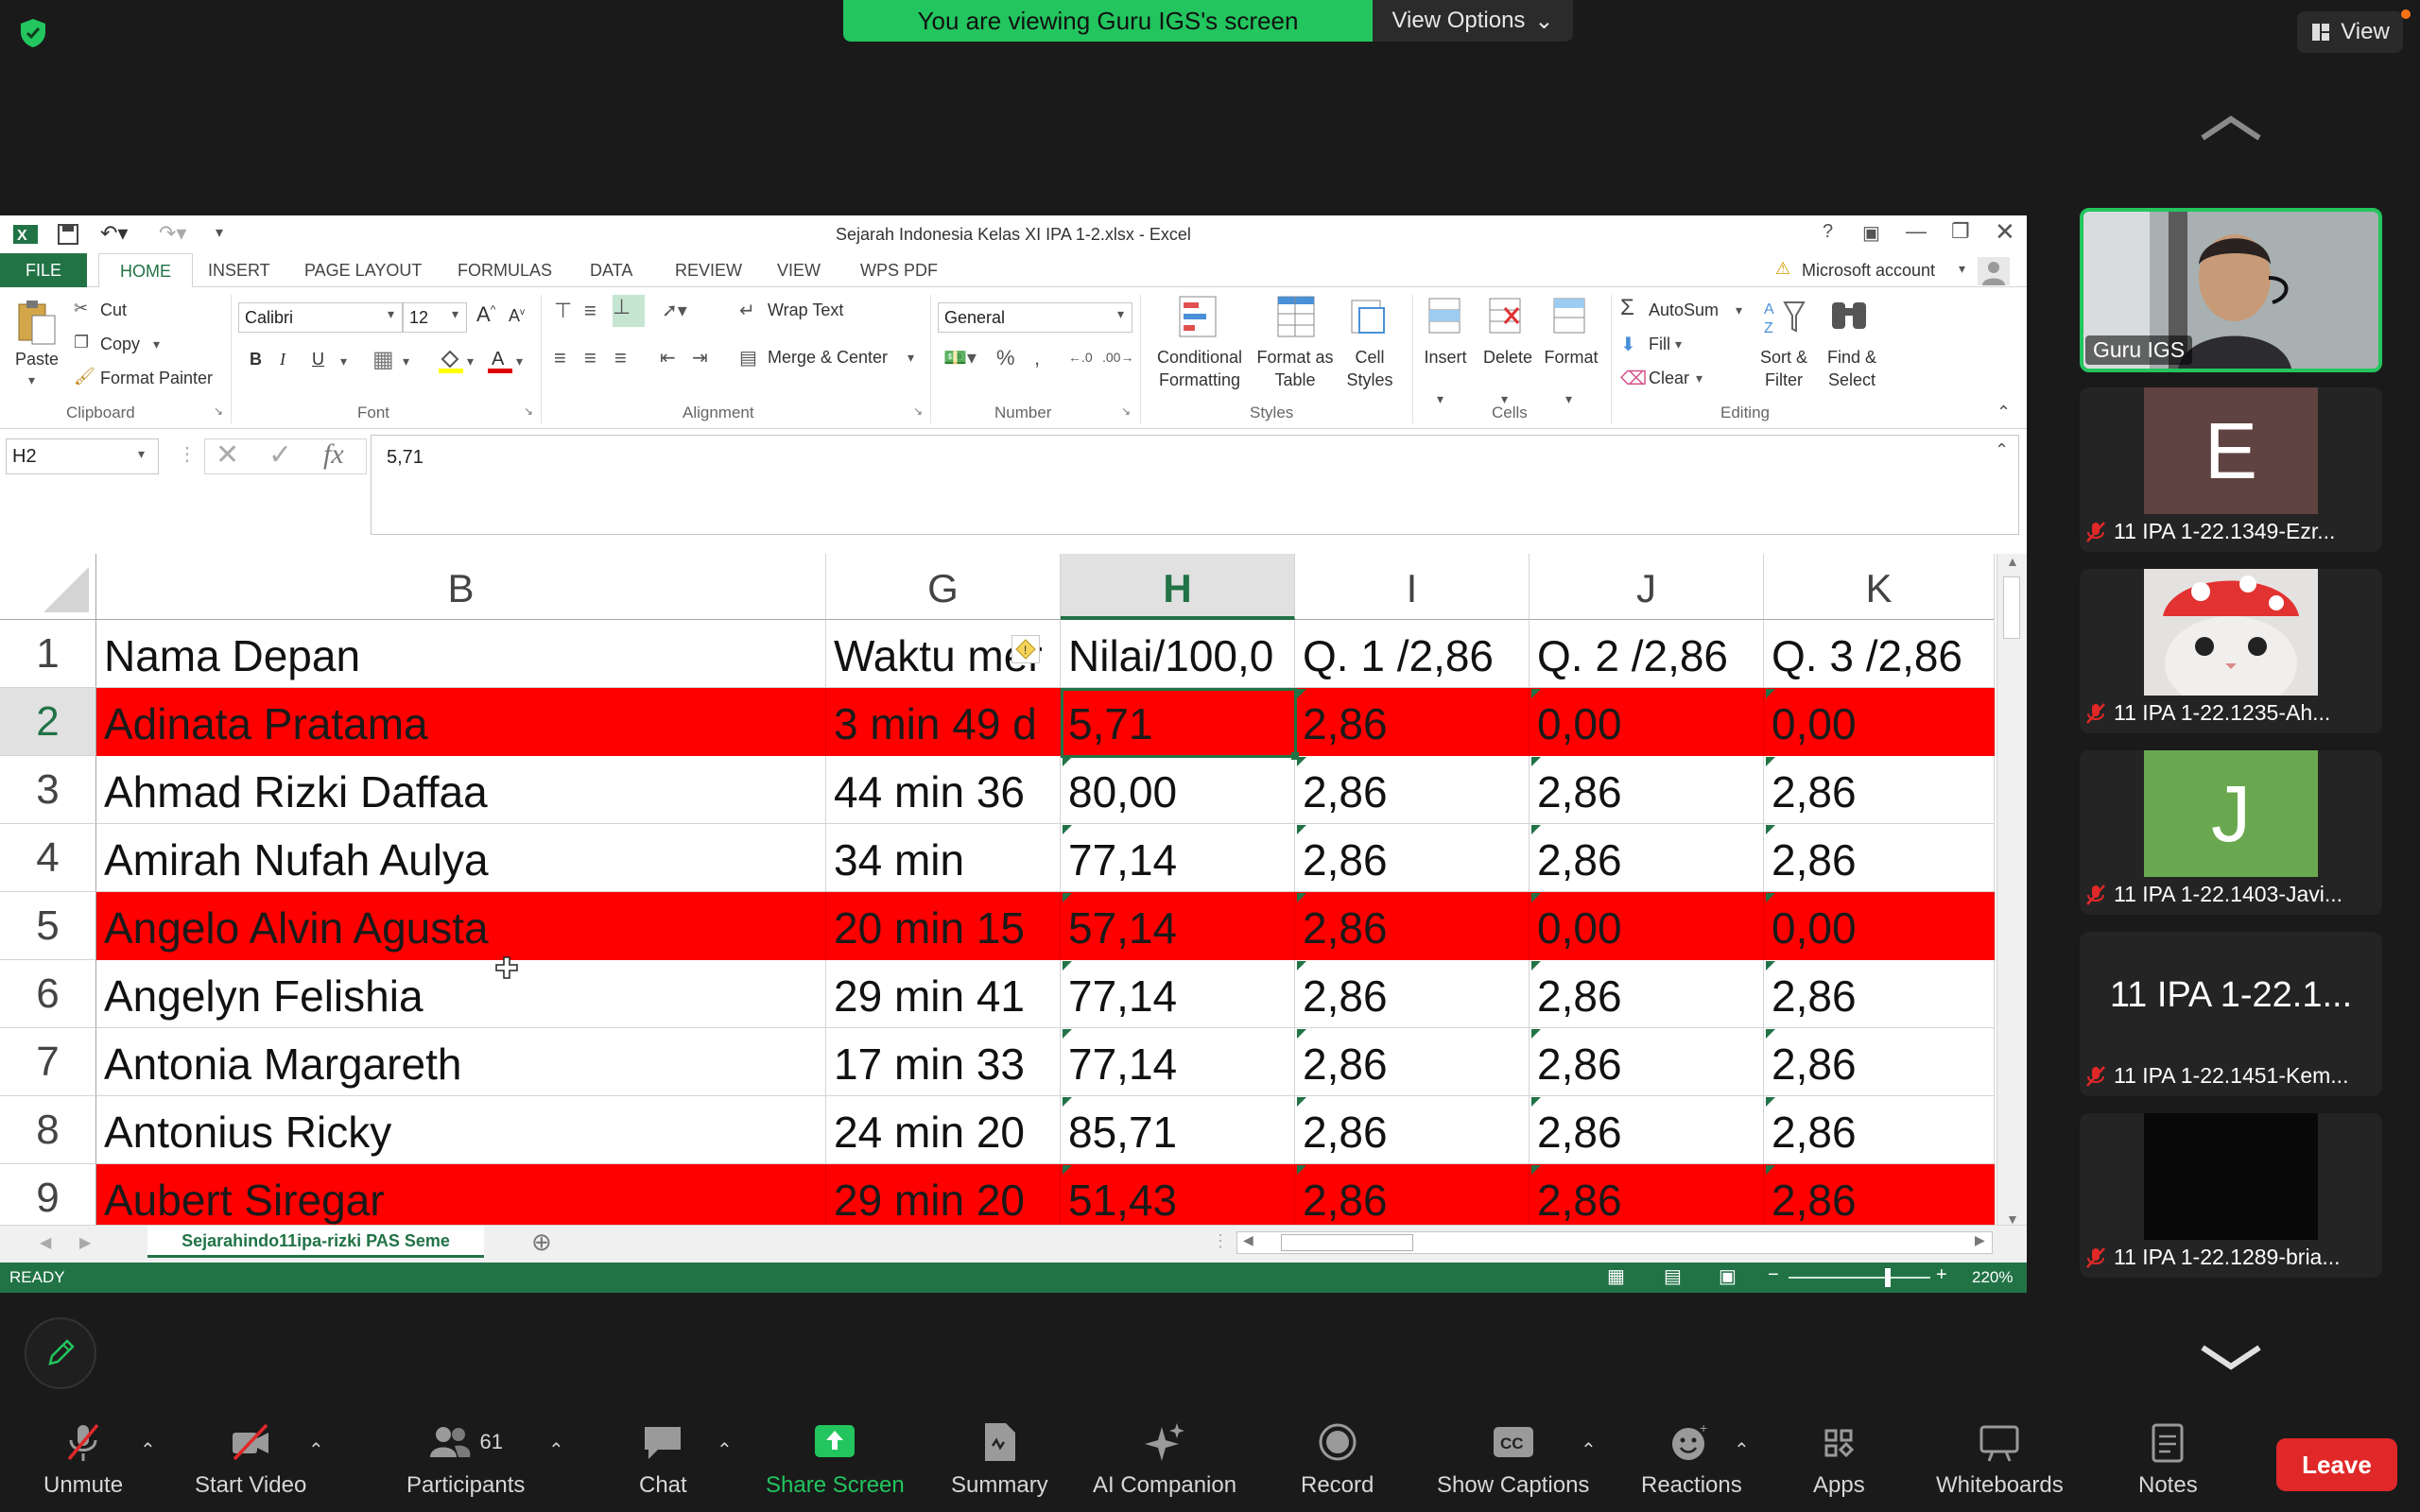 The height and width of the screenshot is (1512, 2420). I want to click on decrease-decimal-icon: .00→, so click(1117, 357).